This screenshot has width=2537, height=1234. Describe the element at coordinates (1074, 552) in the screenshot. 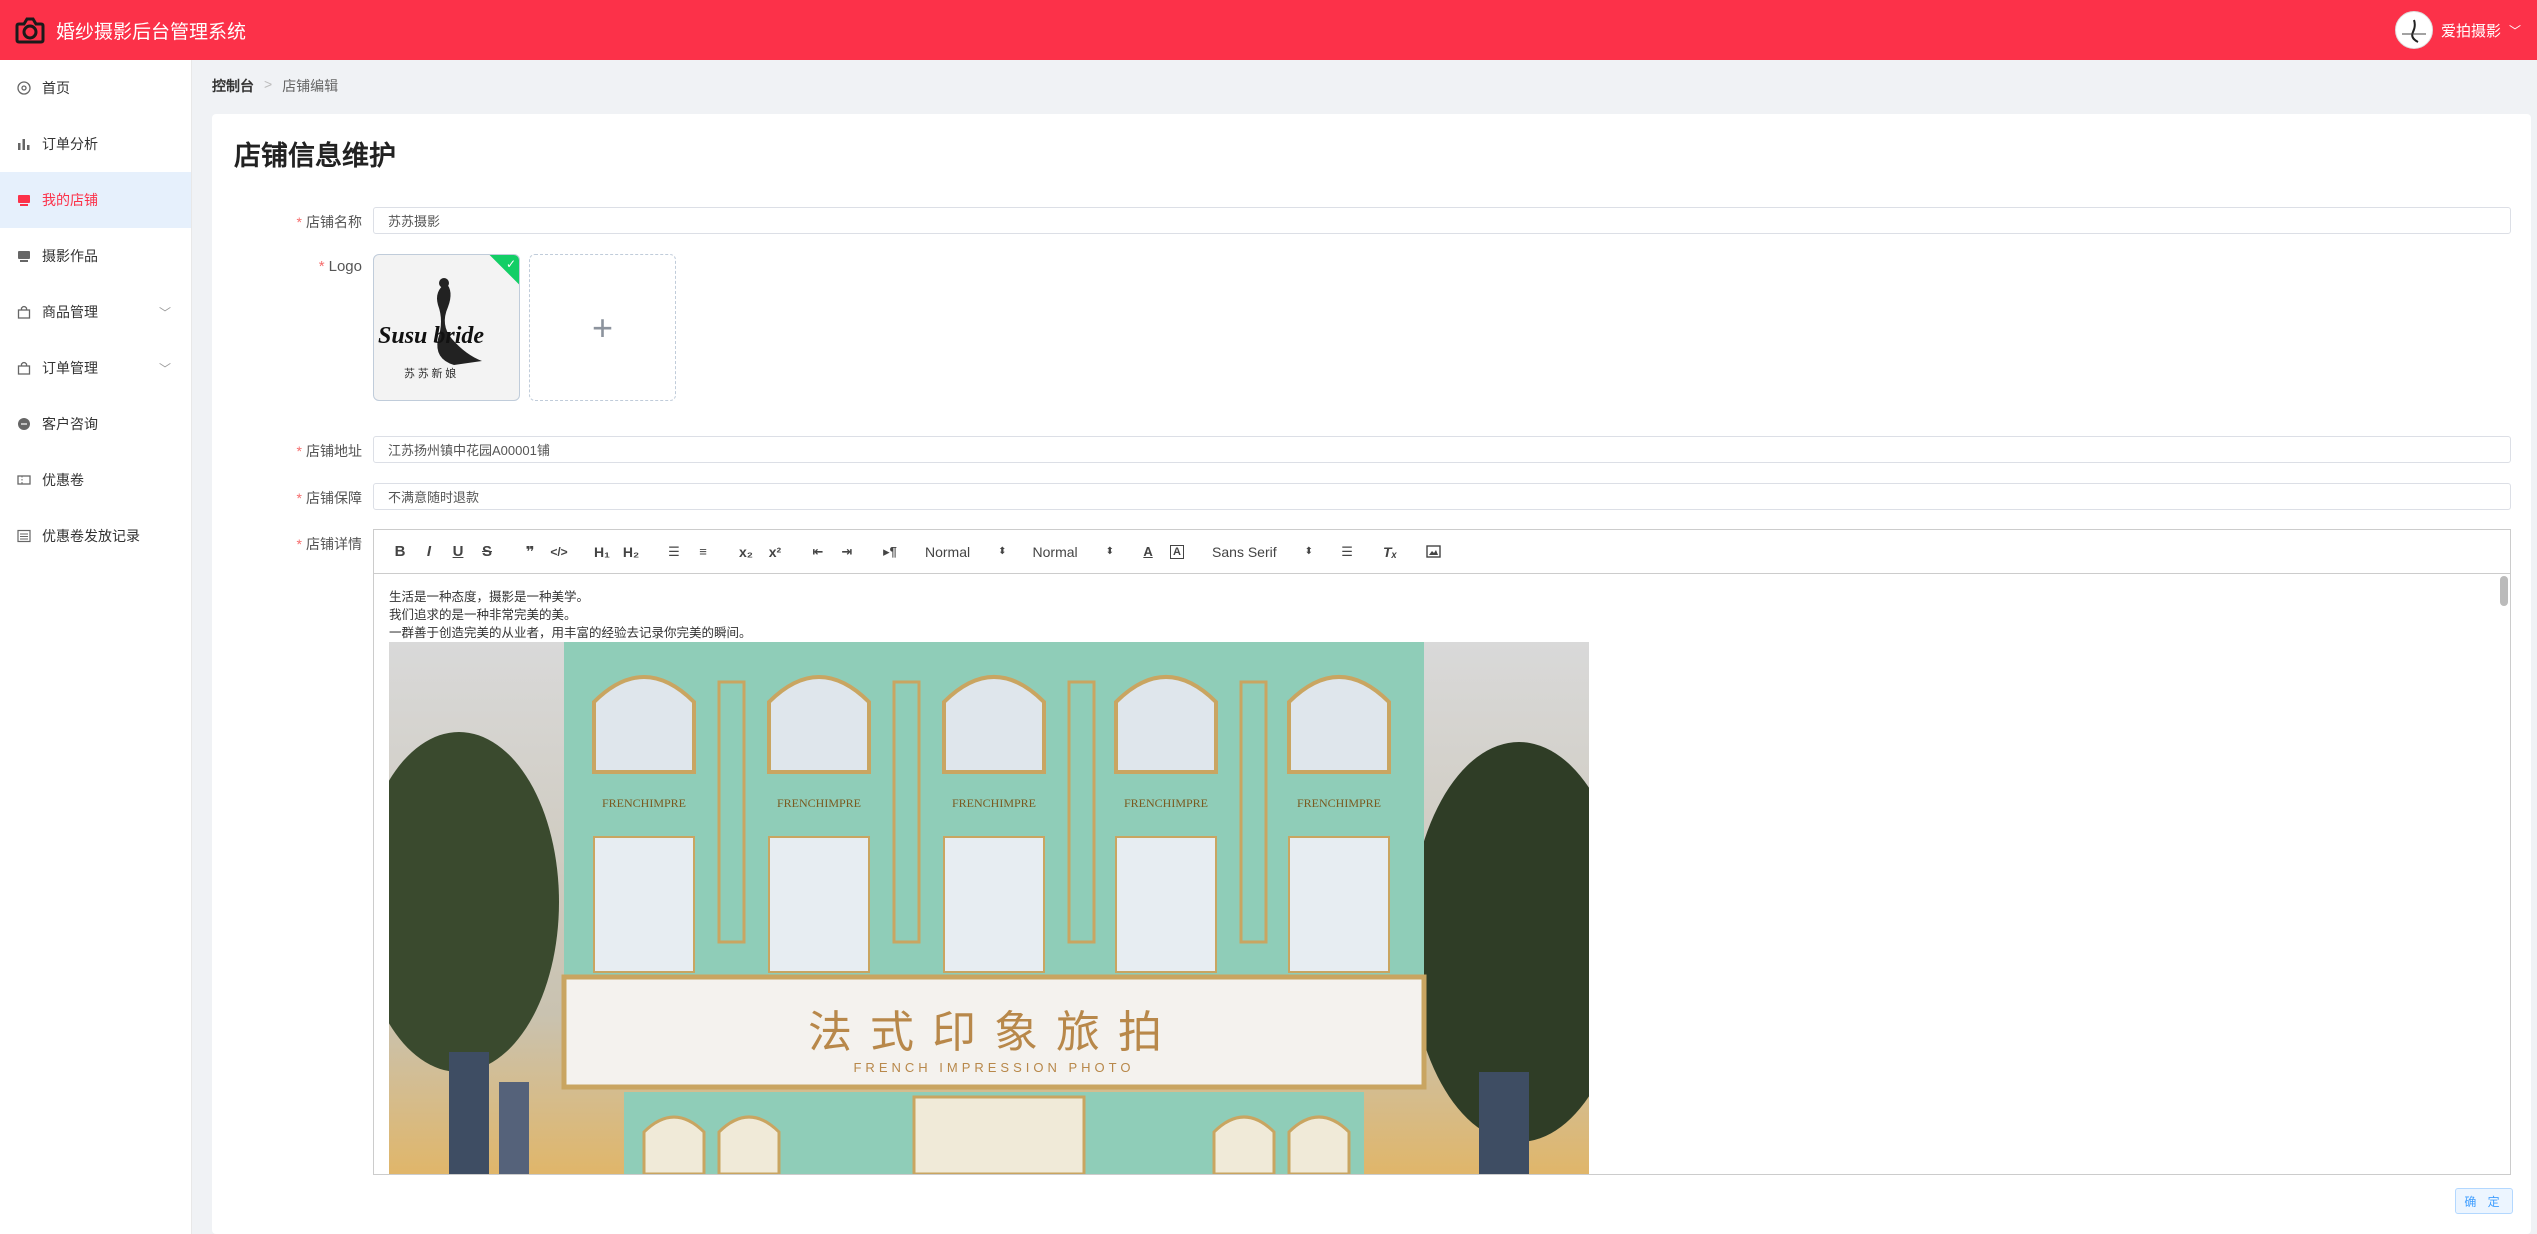

I see `size-select: Normal ⬍` at that location.